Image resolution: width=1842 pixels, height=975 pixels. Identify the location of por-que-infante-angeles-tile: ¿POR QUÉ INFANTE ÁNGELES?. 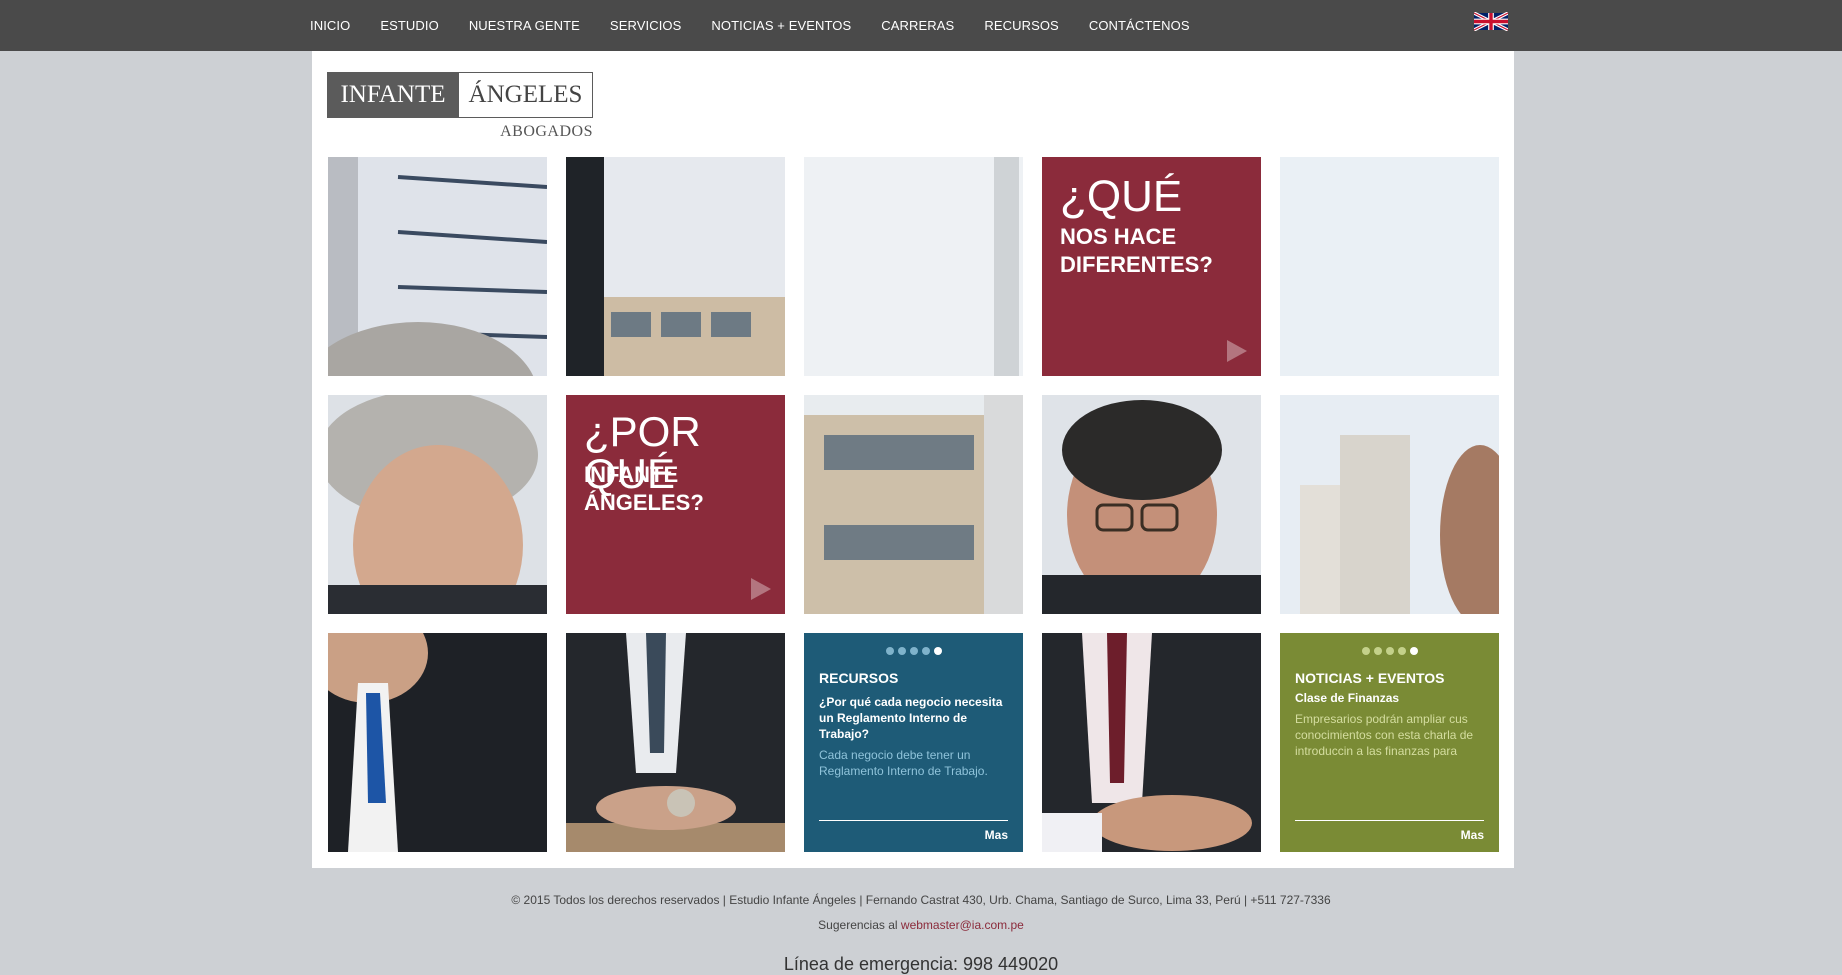
(675, 504).